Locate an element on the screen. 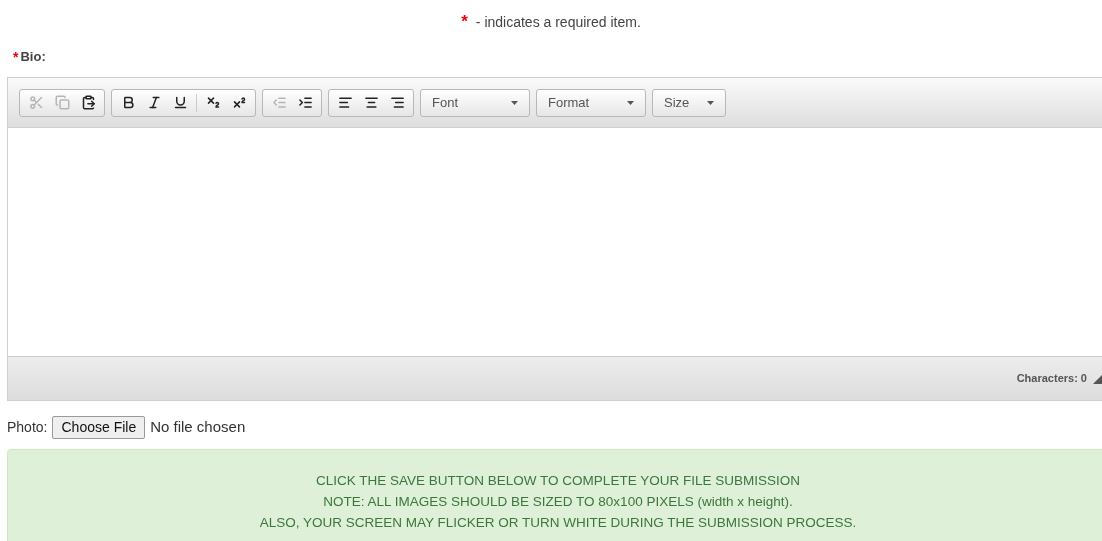 Image resolution: width=1102 pixels, height=541 pixels. align-center-icon is located at coordinates (371, 102).